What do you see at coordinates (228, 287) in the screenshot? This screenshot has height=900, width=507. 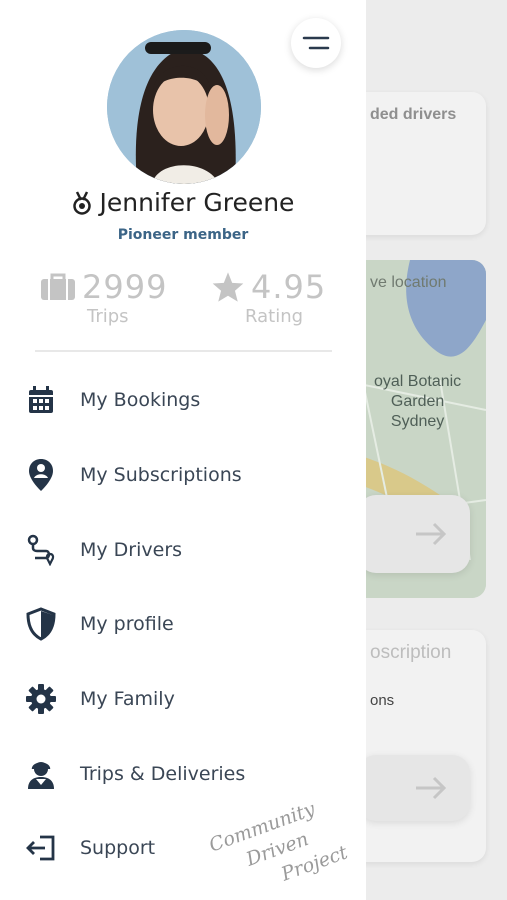 I see `star-icon` at bounding box center [228, 287].